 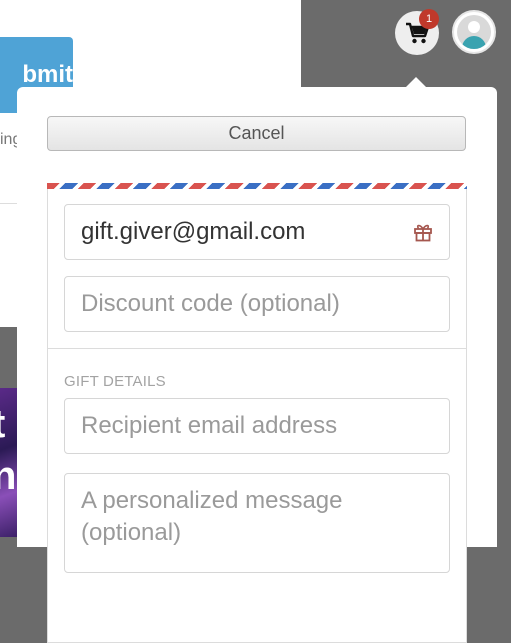 What do you see at coordinates (257, 523) in the screenshot?
I see `personalized-message-textarea: A personalized message (optional)` at bounding box center [257, 523].